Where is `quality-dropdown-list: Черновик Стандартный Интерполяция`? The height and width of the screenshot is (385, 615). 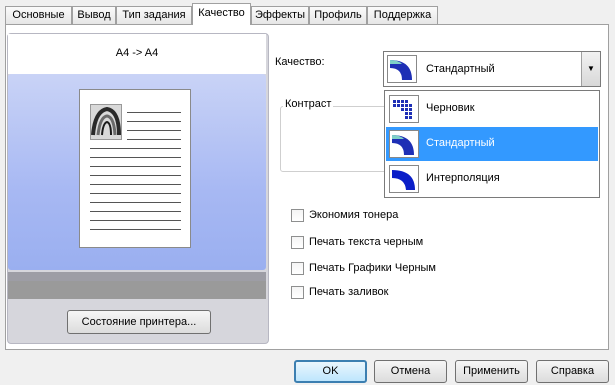 quality-dropdown-list: Черновик Стандартный Интерполяция is located at coordinates (492, 144).